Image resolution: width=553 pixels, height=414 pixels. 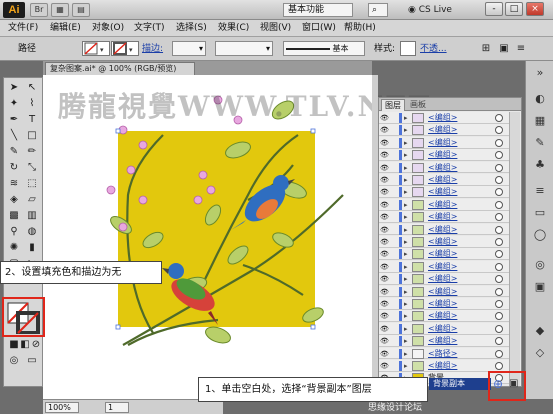 What do you see at coordinates (39, 10) in the screenshot?
I see `bridge-button: Br` at bounding box center [39, 10].